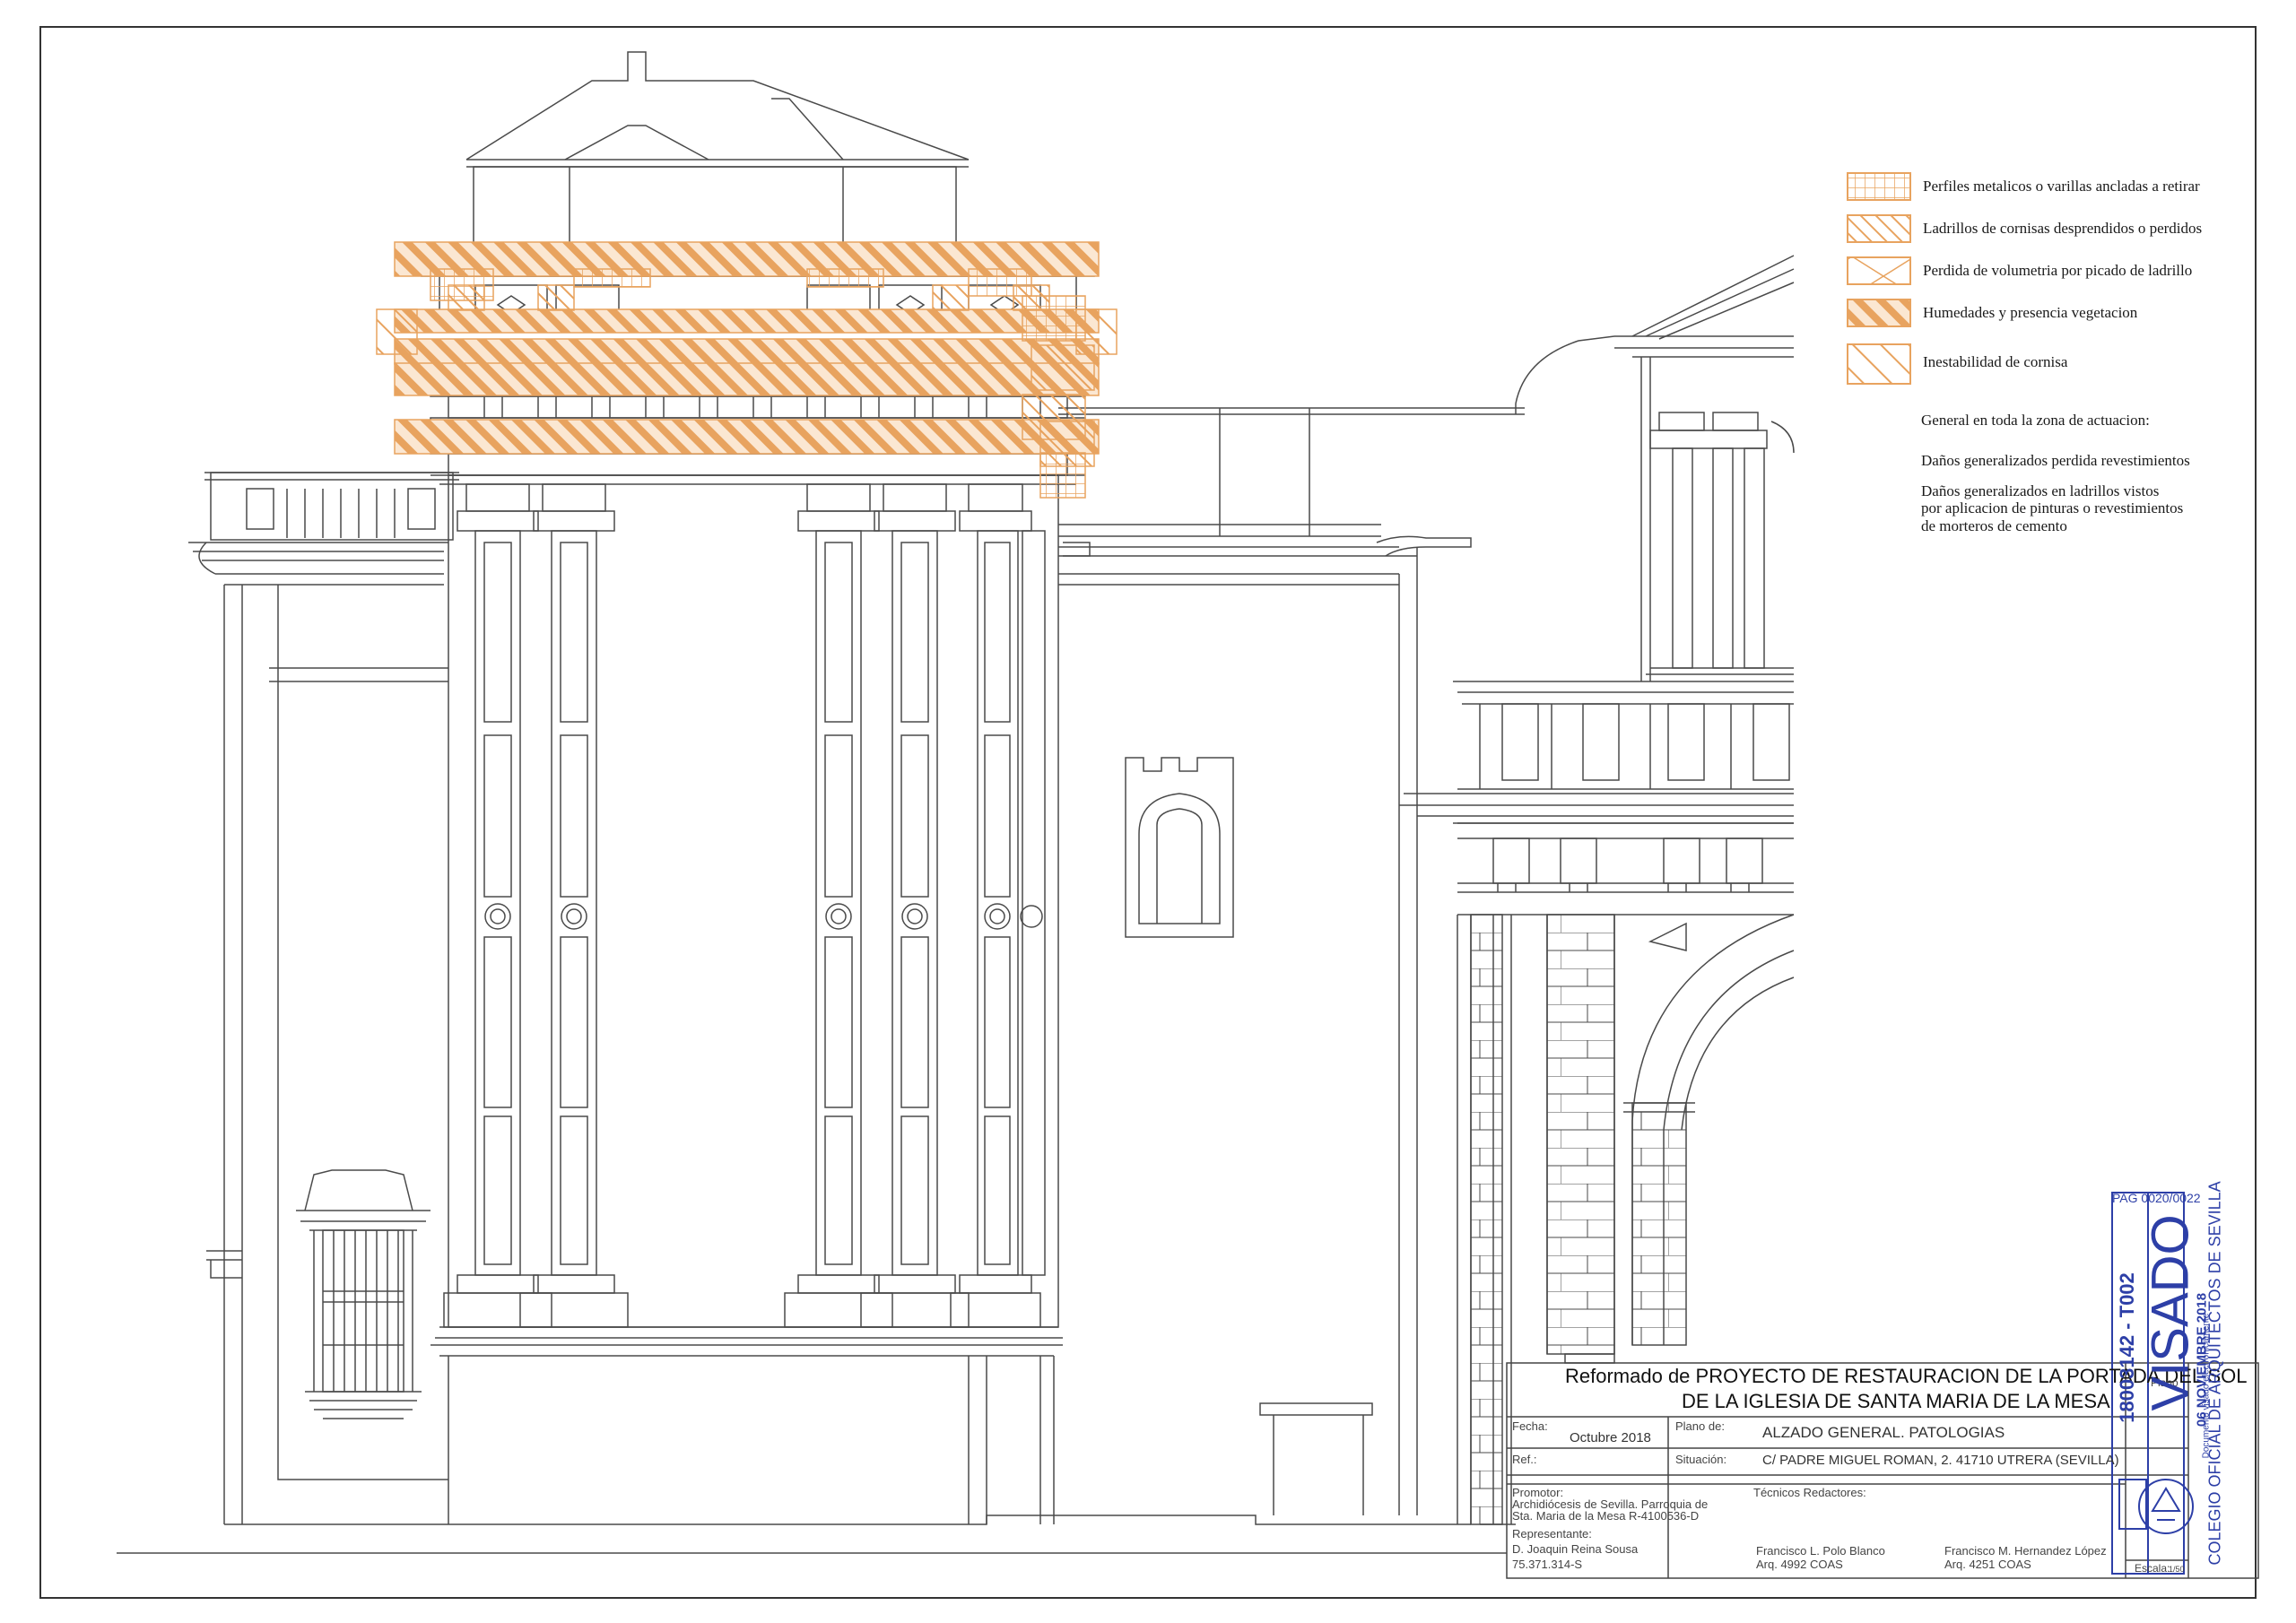  Describe the element at coordinates (747, 370) in the screenshot. I see `pathology-overlay` at that location.